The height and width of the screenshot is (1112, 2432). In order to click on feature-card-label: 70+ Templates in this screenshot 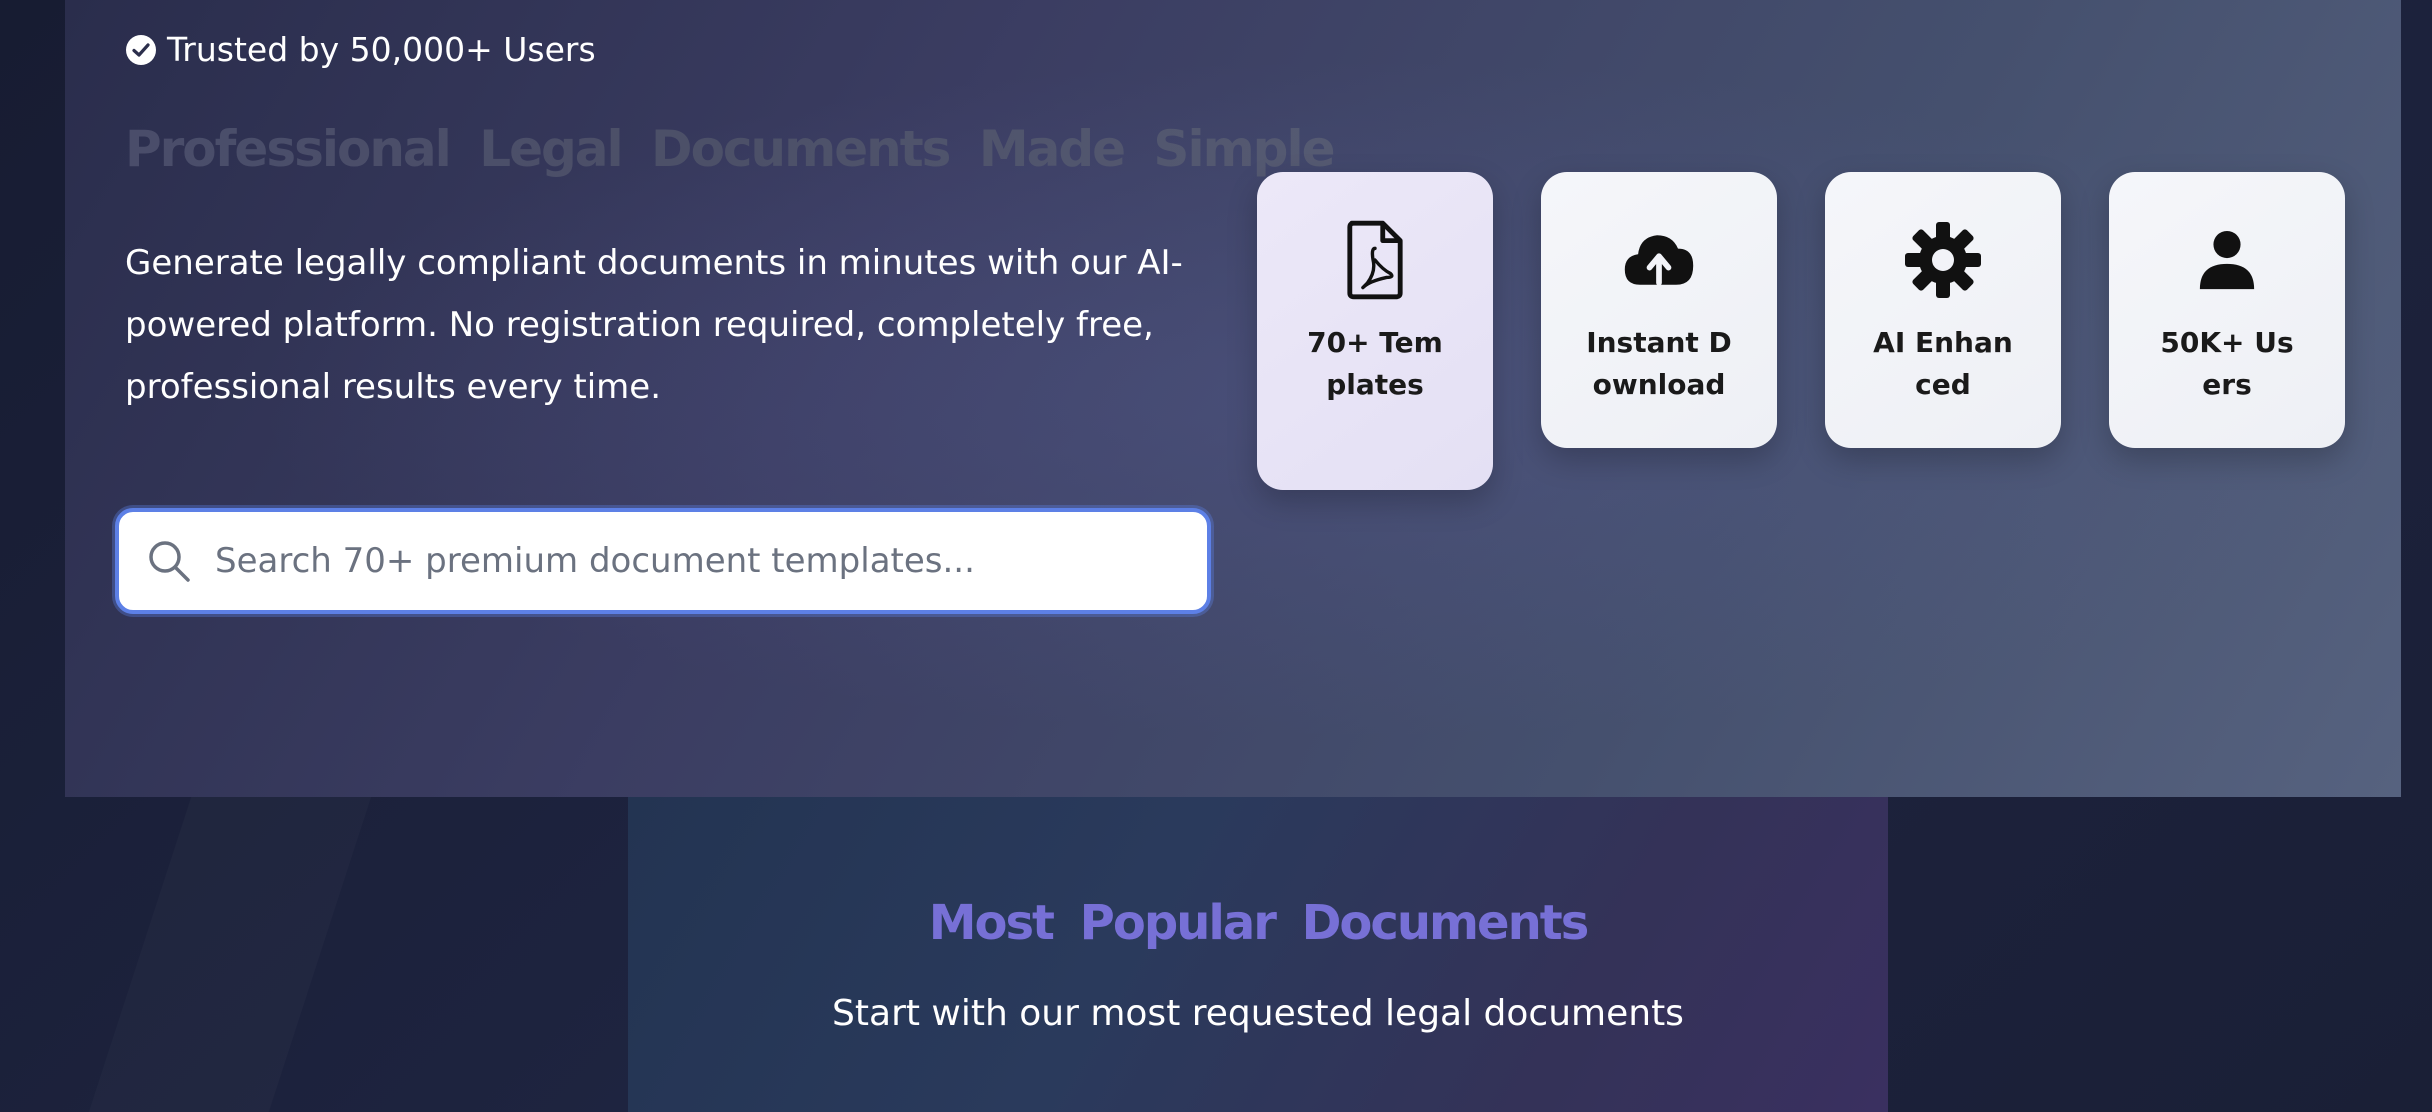, I will do `click(1375, 363)`.